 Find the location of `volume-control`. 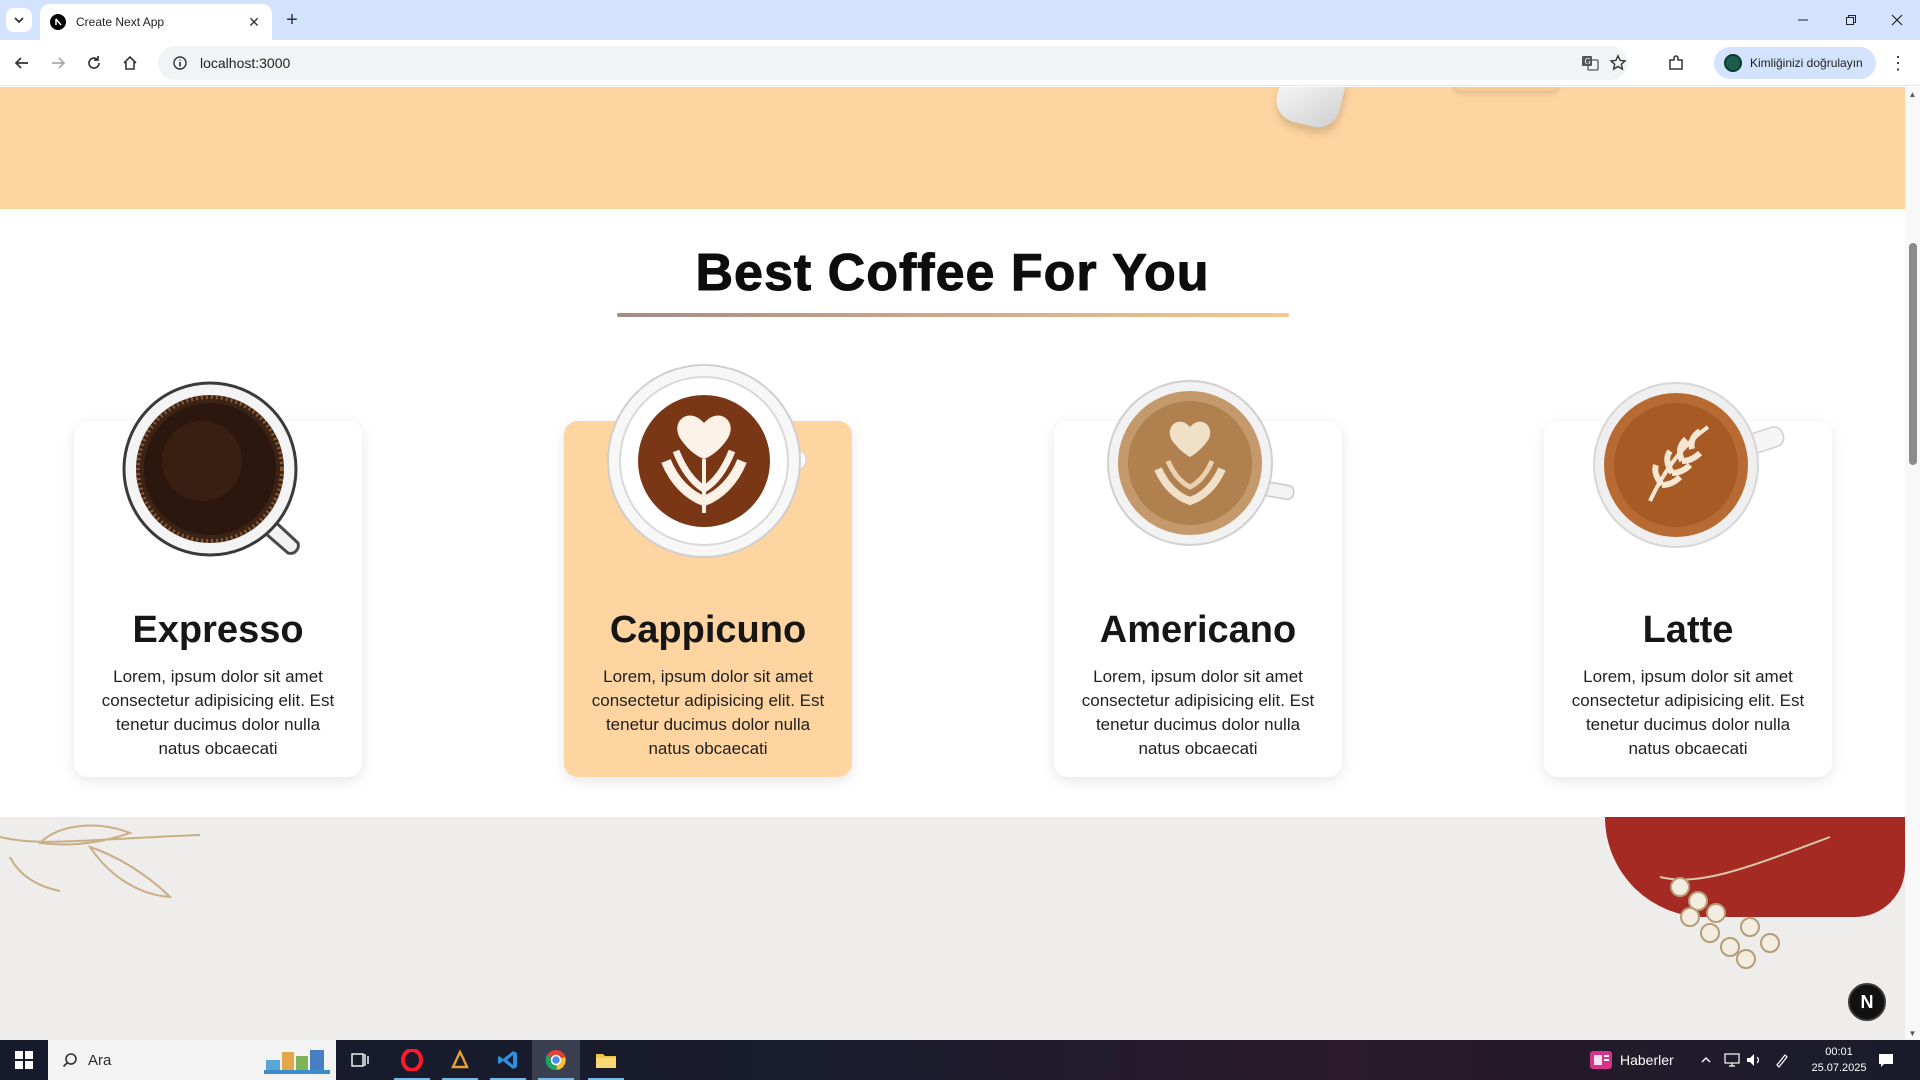

volume-control is located at coordinates (1754, 1060).